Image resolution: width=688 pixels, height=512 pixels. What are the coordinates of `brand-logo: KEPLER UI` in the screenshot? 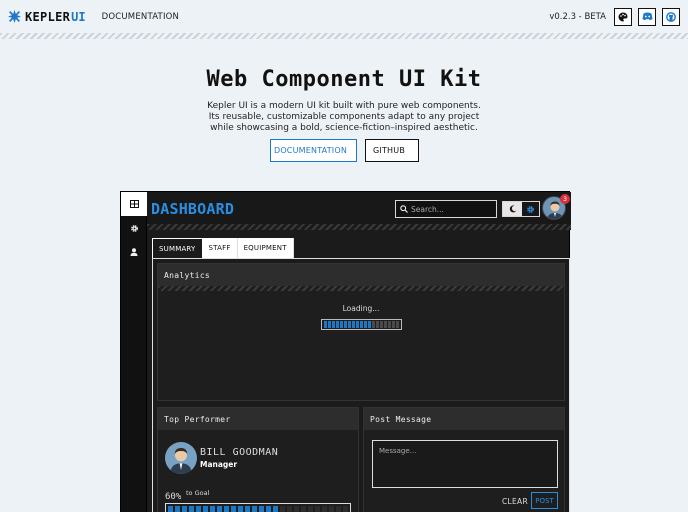 It's located at (47, 17).